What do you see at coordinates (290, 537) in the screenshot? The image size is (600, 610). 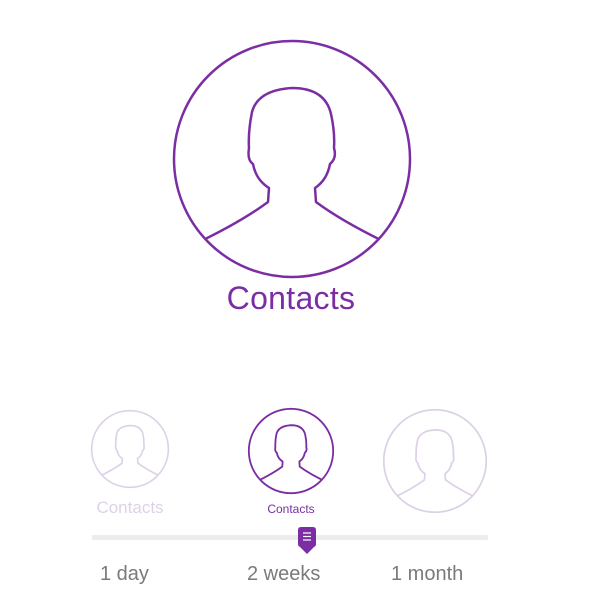 I see `time-range-slider-track` at bounding box center [290, 537].